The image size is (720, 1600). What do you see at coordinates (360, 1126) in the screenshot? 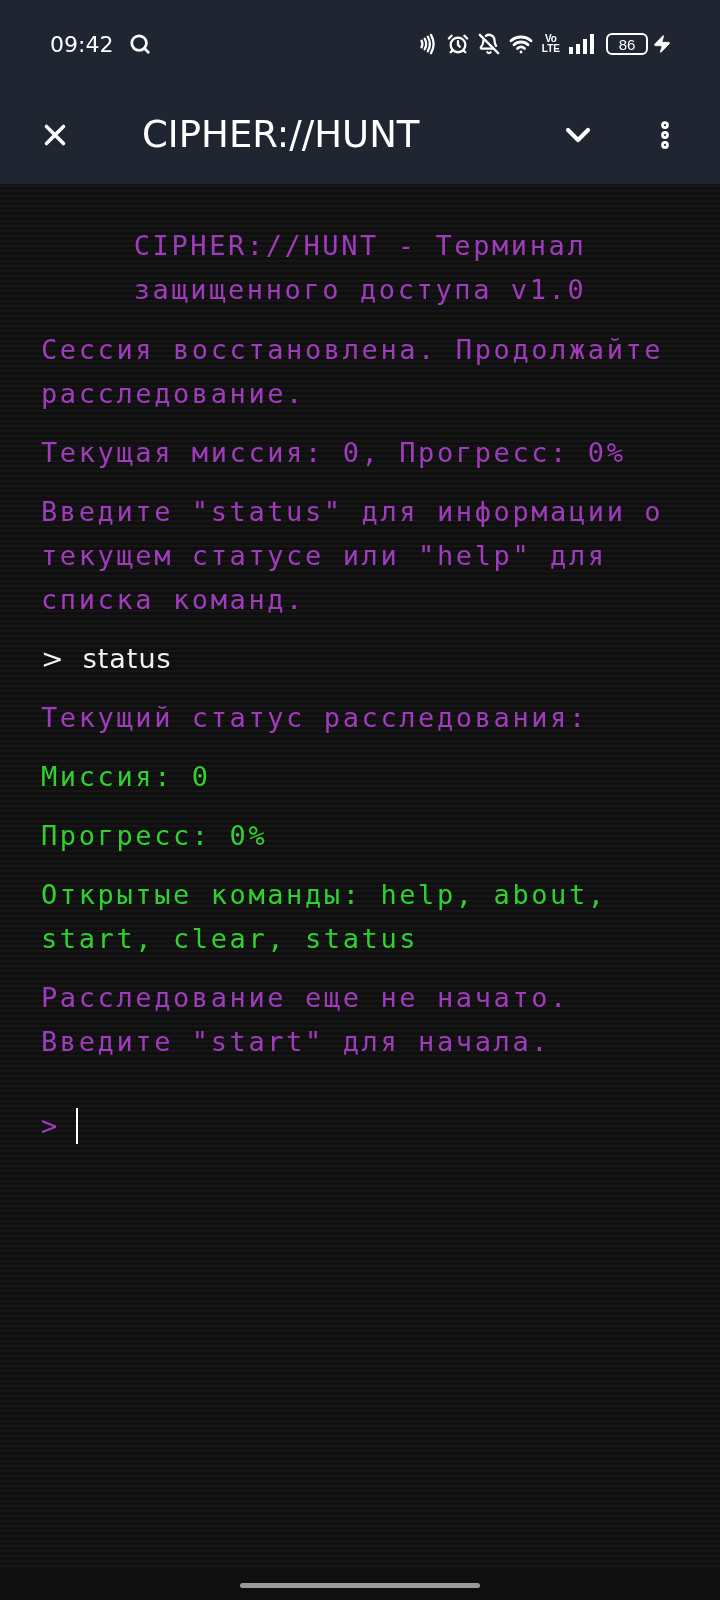
I see `command-input: >` at bounding box center [360, 1126].